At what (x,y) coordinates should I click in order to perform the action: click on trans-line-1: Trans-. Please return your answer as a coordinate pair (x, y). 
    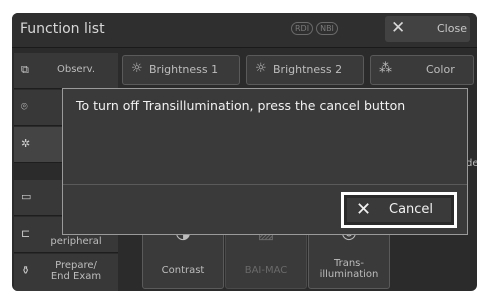
    Looking at the image, I should click on (349, 263).